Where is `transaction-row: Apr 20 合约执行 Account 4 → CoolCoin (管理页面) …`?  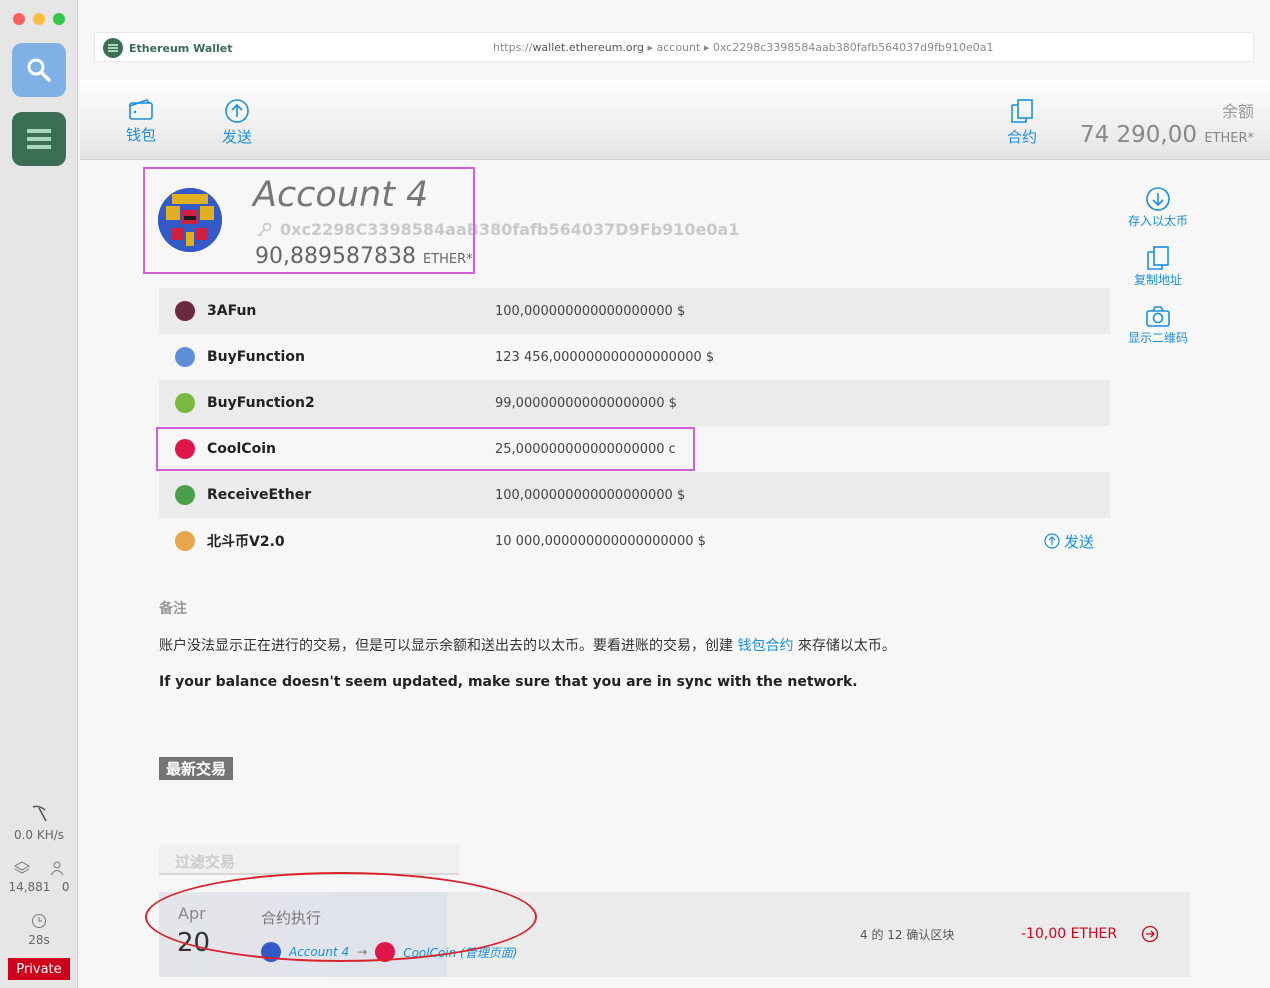 transaction-row: Apr 20 合约执行 Account 4 → CoolCoin (管理页面) … is located at coordinates (674, 934).